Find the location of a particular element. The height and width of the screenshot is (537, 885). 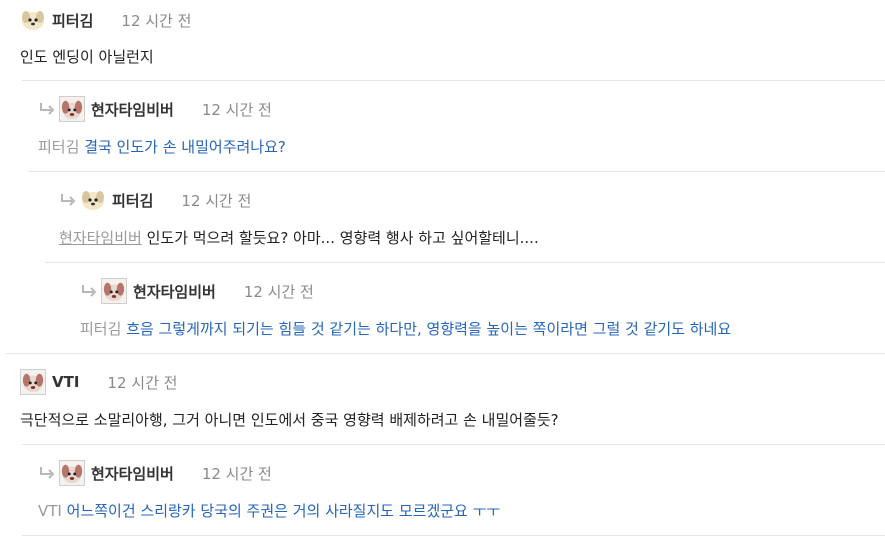

comment-body: 피터김 결국 인도가 손 내밀어주려나요? is located at coordinates (162, 147).